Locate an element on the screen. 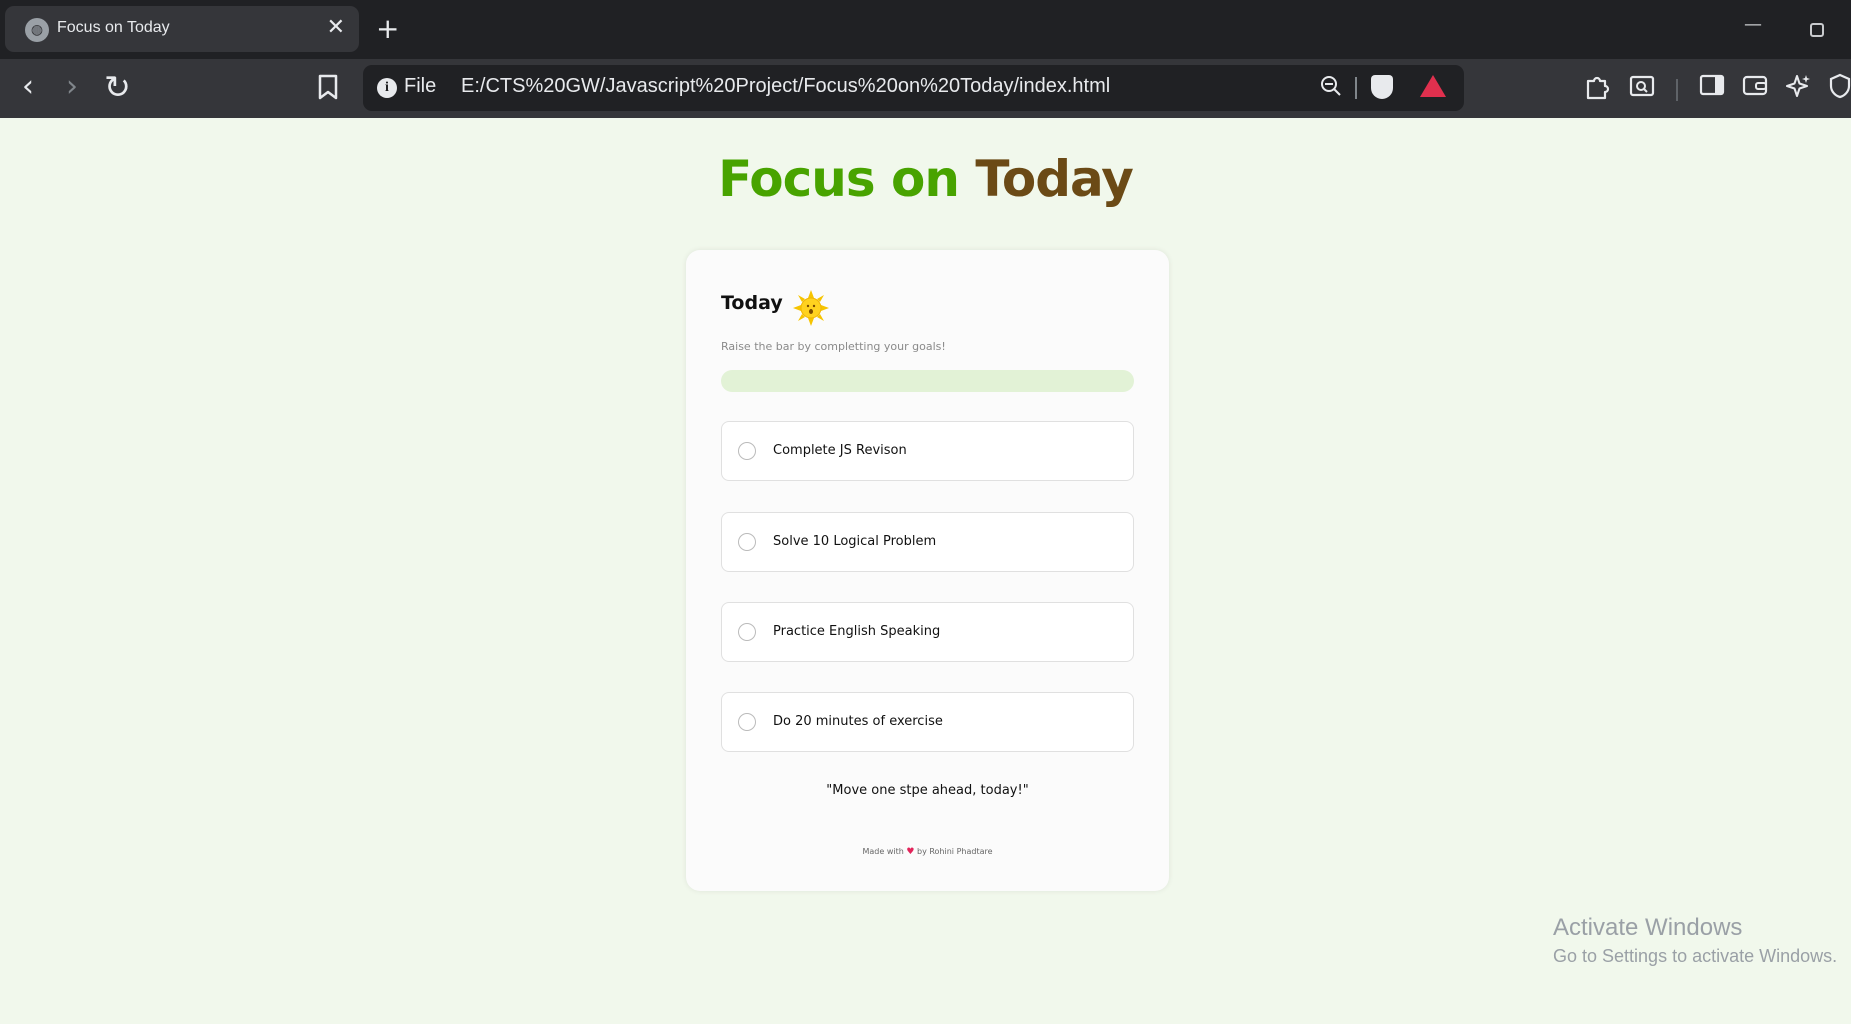 This screenshot has height=1024, width=1851. extensions-icon is located at coordinates (1598, 90).